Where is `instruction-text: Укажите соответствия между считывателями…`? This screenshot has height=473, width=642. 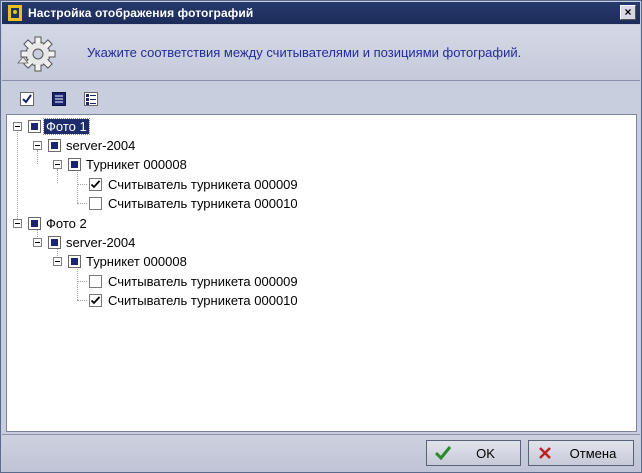
instruction-text: Укажите соответствия между считывателями… is located at coordinates (304, 52).